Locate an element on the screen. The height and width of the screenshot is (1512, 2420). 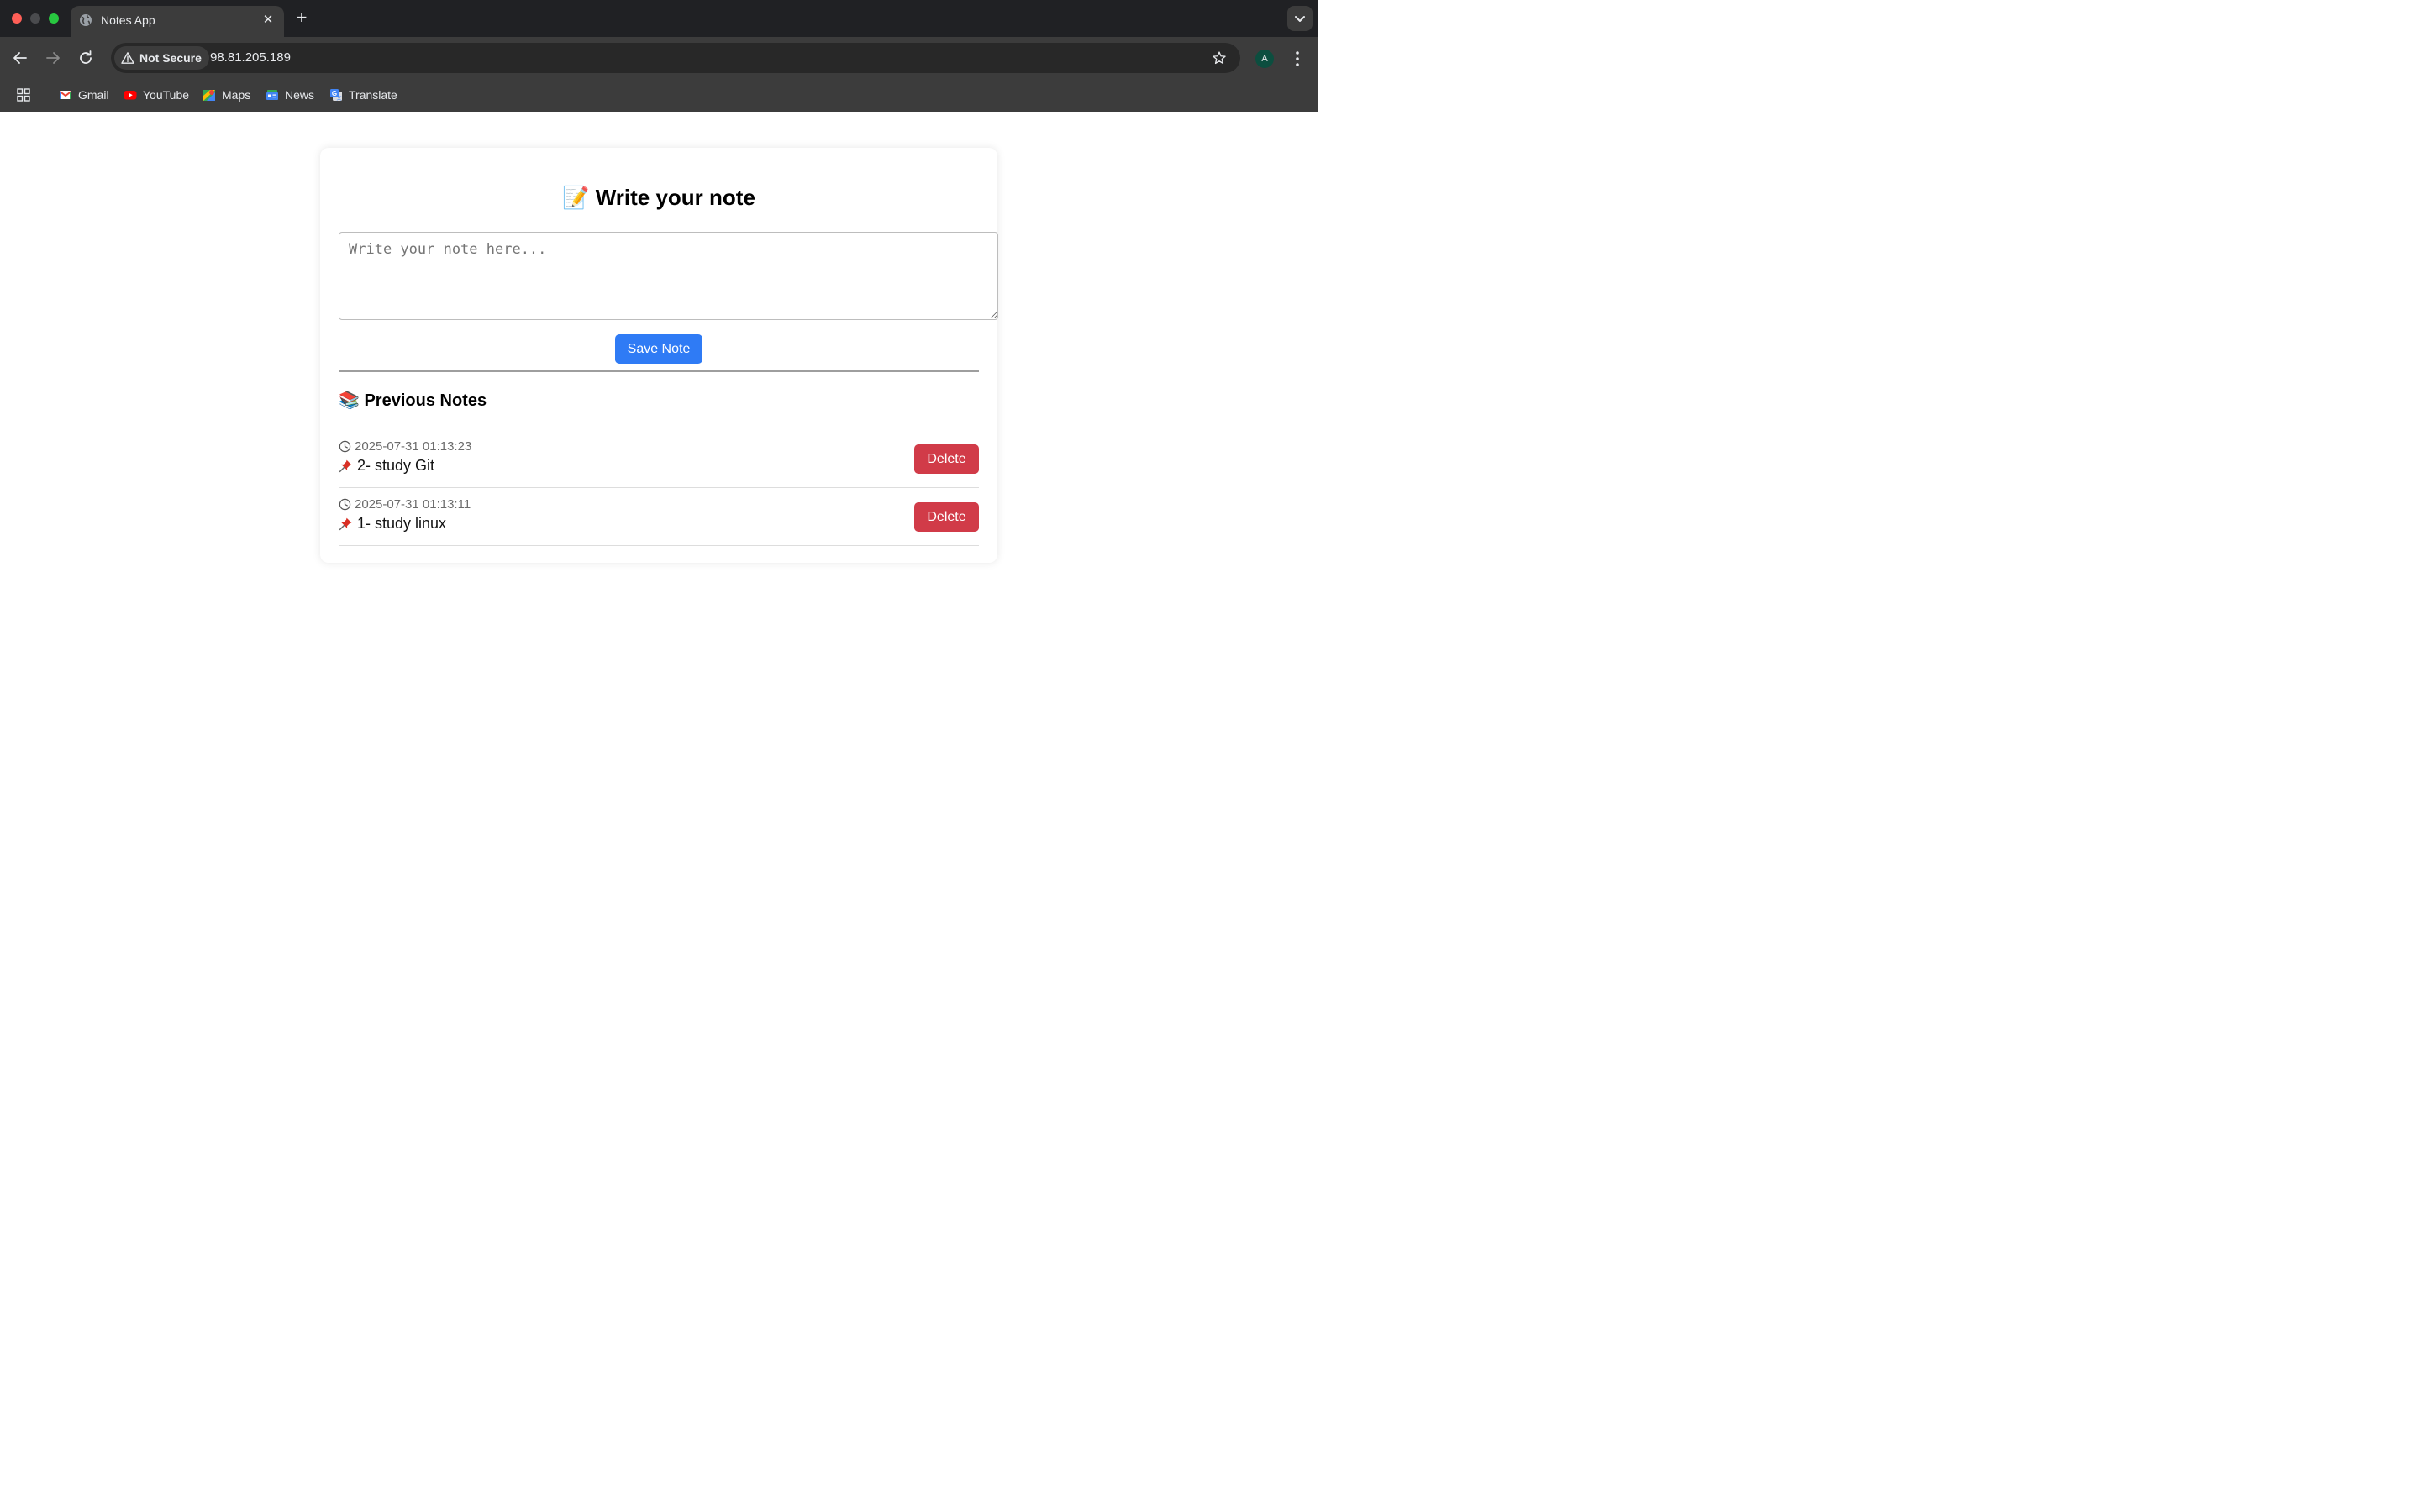
bookmark-label: YouTube is located at coordinates (166, 95).